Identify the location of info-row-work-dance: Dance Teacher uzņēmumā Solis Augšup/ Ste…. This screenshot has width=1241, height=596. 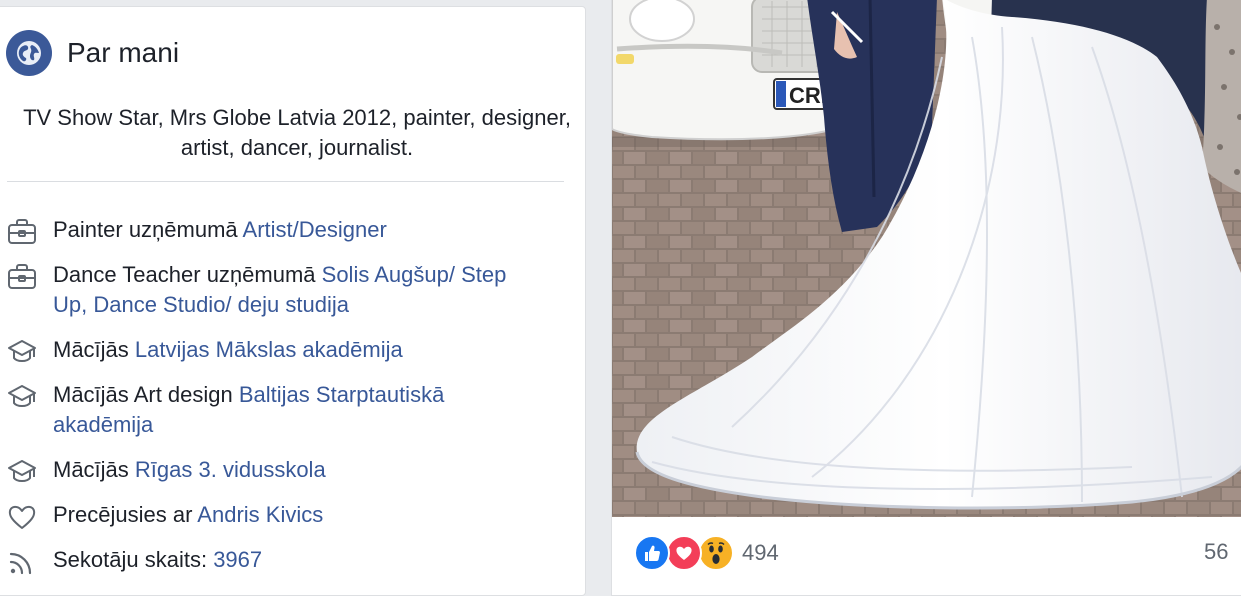
(287, 290).